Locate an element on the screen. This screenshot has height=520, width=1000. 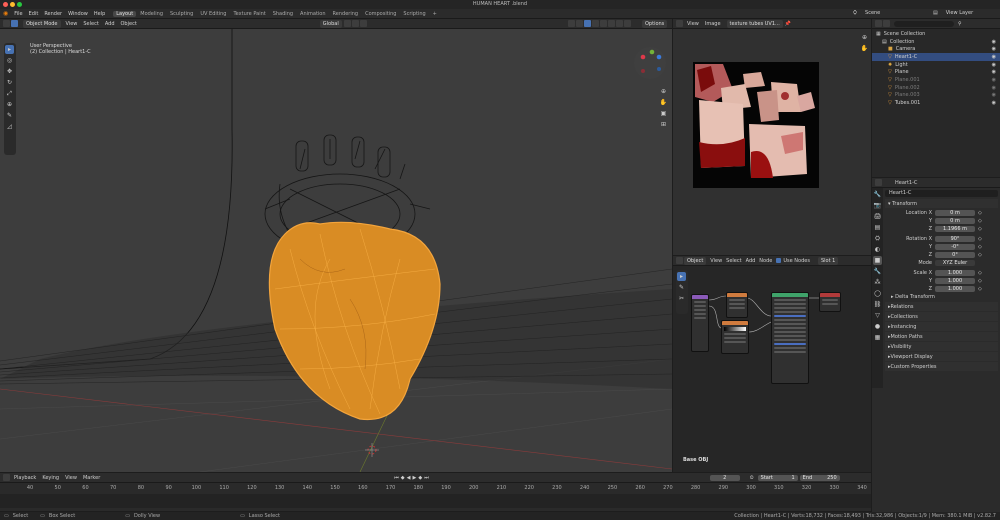
location-z-field: 1.1966 m is located at coordinates (955, 229).